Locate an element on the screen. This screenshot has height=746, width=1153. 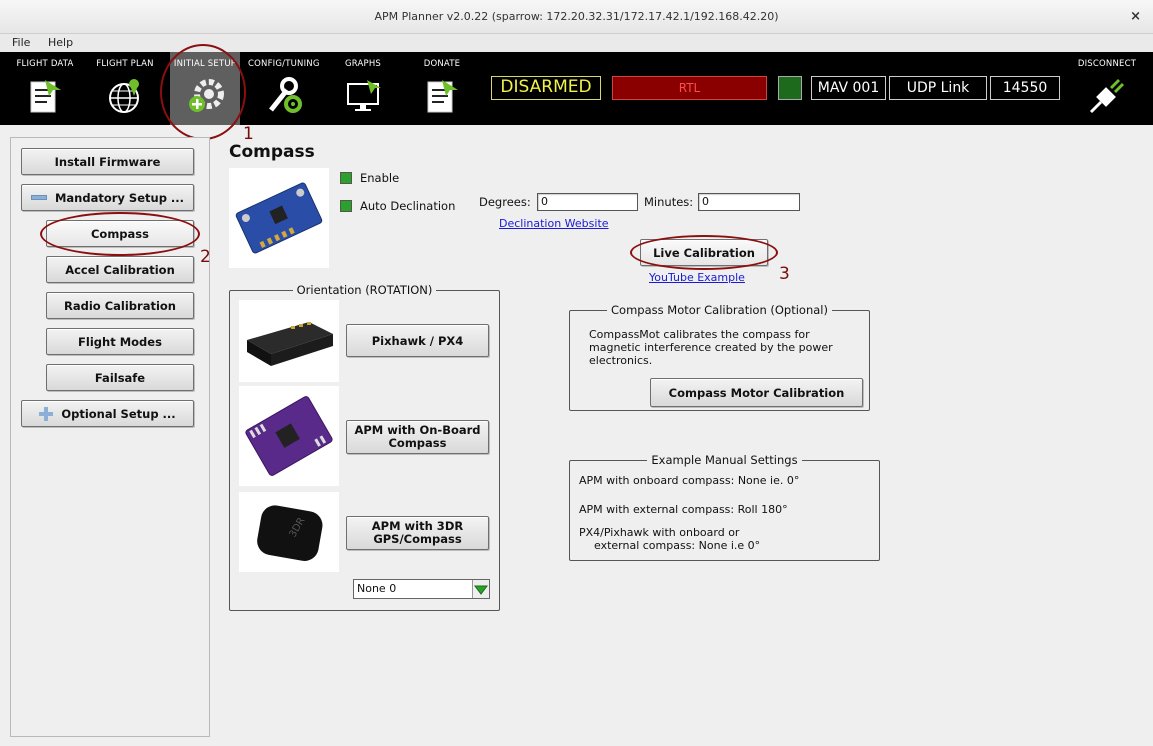
apm-gps-orientation-button: APM with 3DR GPS/Compass is located at coordinates (417, 533).